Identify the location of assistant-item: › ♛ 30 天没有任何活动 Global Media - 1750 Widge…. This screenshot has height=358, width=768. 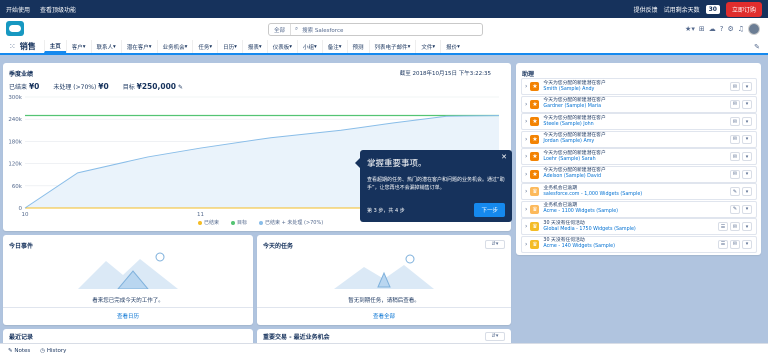
(639, 226).